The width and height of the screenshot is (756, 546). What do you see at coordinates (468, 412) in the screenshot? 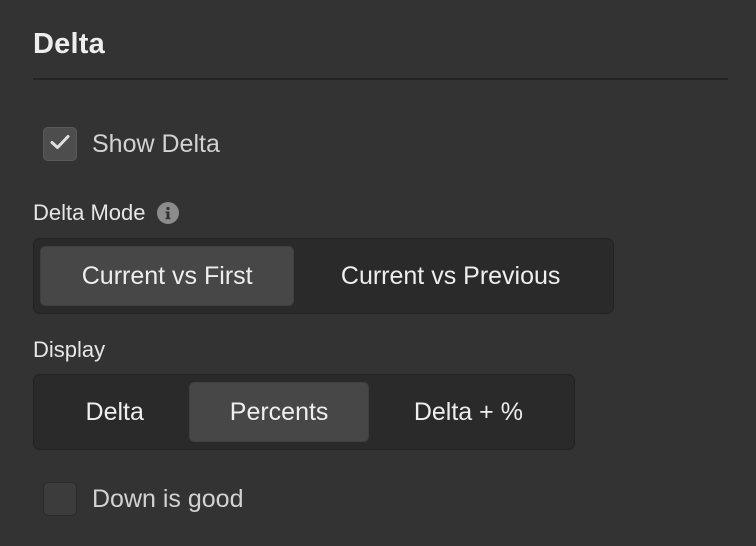
I see `display-option-delta-plus-percent: Delta + %` at bounding box center [468, 412].